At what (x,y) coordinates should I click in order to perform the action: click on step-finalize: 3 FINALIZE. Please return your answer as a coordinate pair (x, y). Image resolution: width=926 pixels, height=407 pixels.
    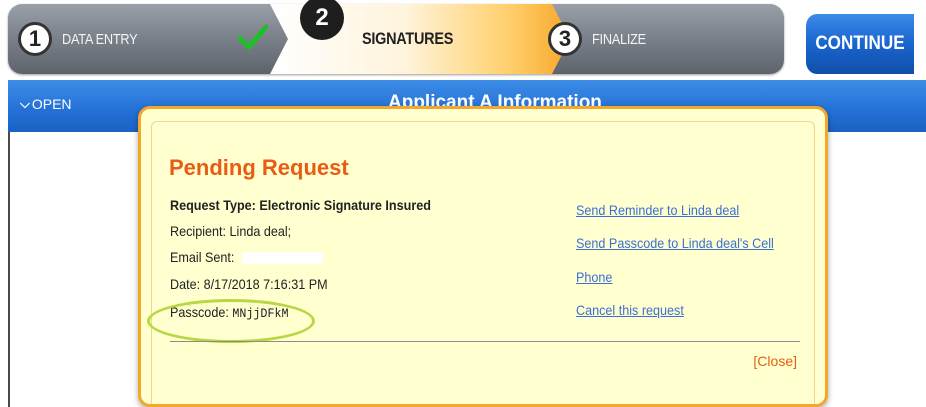
    Looking at the image, I should click on (658, 39).